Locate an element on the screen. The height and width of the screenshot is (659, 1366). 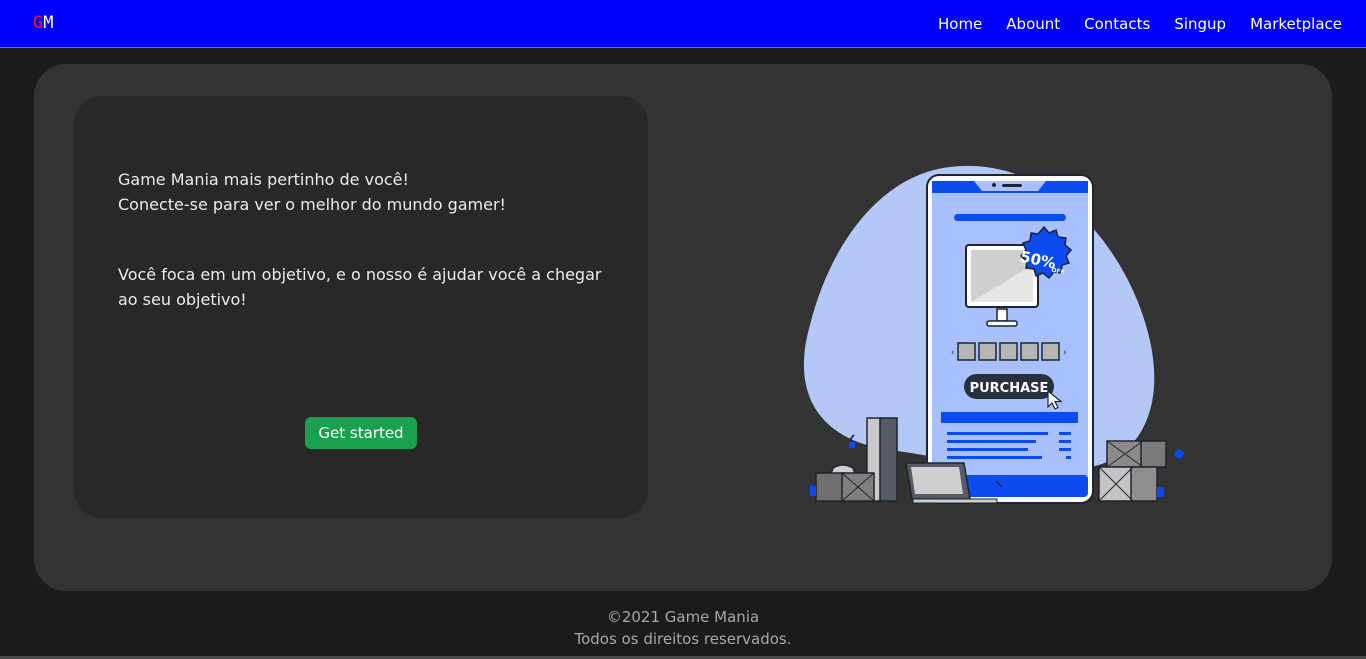
nav-link-contacts: Contacts is located at coordinates (1117, 24).